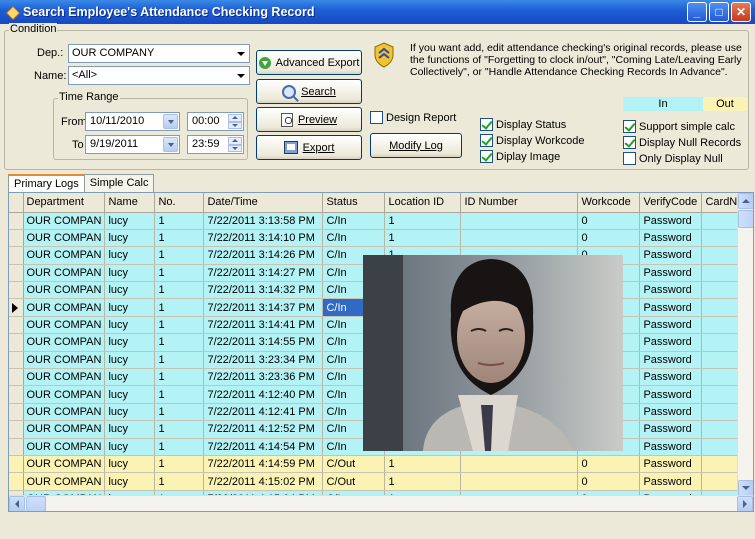 The height and width of the screenshot is (539, 755). What do you see at coordinates (263, 429) in the screenshot?
I see `table-cell: 7/22/2011 4:12:52 PM` at bounding box center [263, 429].